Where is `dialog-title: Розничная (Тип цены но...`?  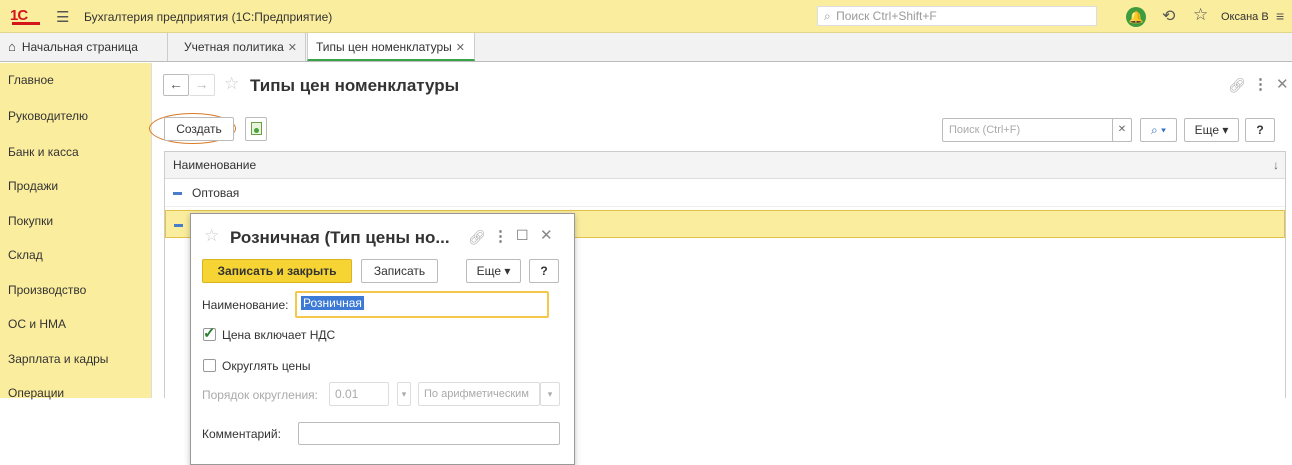
dialog-title: Розничная (Тип цены но... is located at coordinates (340, 237).